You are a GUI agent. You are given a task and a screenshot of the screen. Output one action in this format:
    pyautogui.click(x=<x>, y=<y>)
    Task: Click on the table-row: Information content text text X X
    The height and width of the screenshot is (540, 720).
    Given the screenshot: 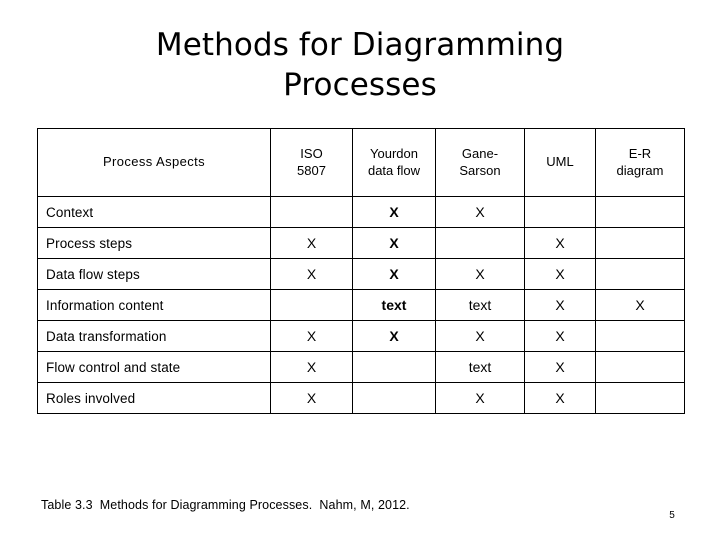 What is the action you would take?
    pyautogui.click(x=361, y=305)
    